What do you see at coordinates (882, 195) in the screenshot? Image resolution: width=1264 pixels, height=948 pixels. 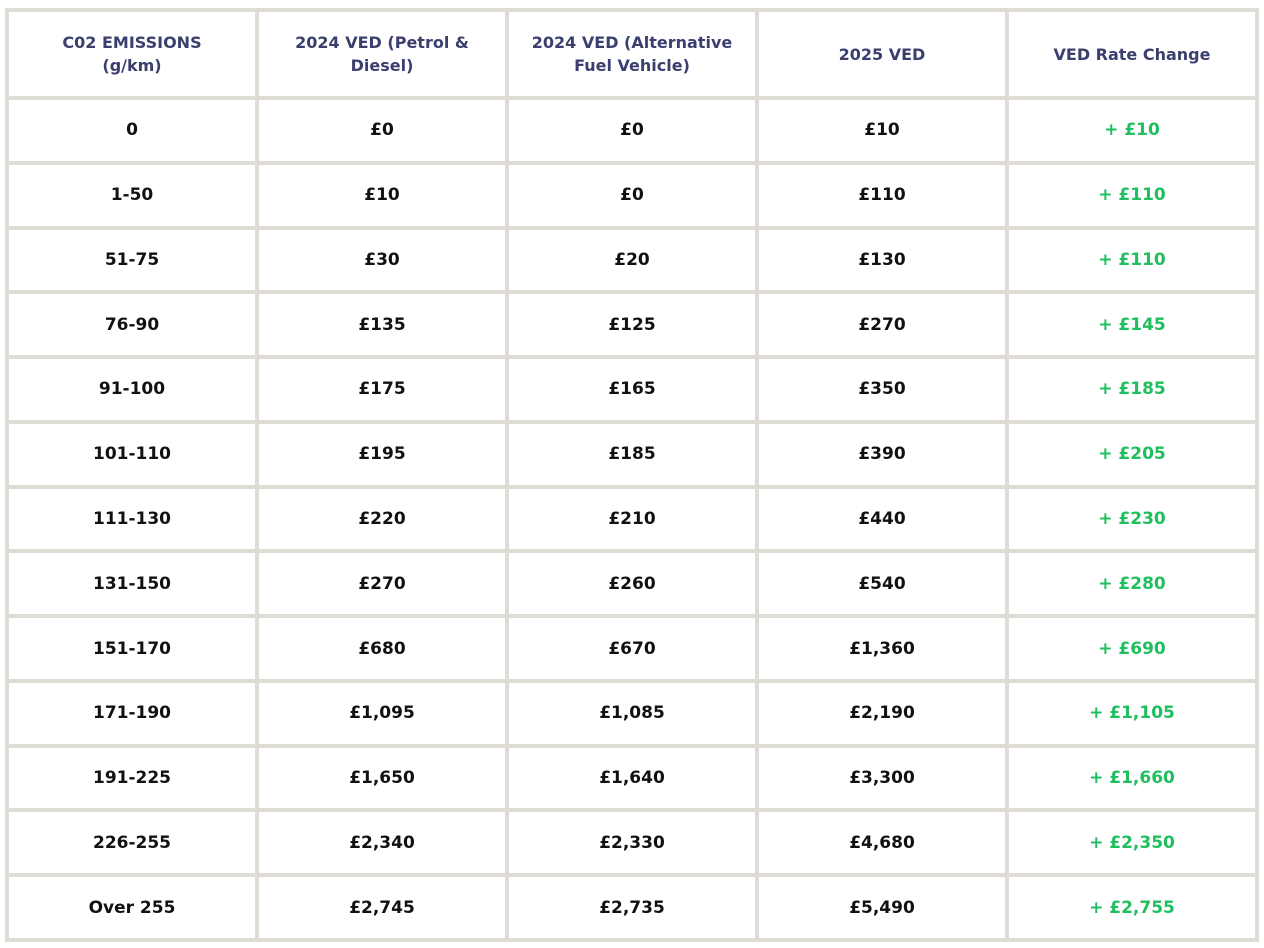 I see `ved-2025-cell: £110` at bounding box center [882, 195].